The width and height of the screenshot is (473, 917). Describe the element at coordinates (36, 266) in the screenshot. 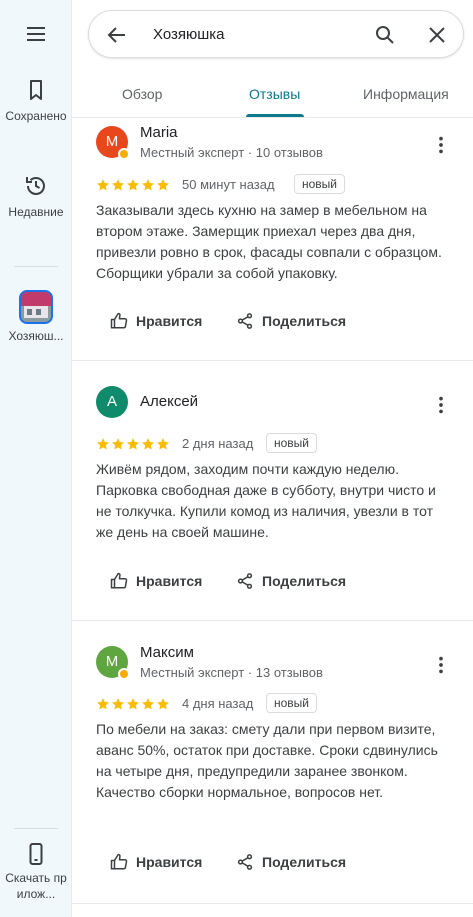

I see `rail-divider` at that location.